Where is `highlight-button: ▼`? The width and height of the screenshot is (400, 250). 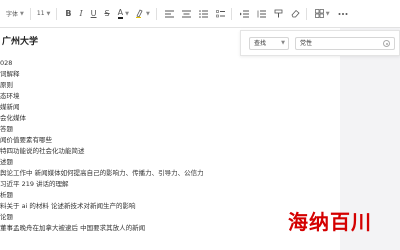
highlight-button: ▼ is located at coordinates (142, 13).